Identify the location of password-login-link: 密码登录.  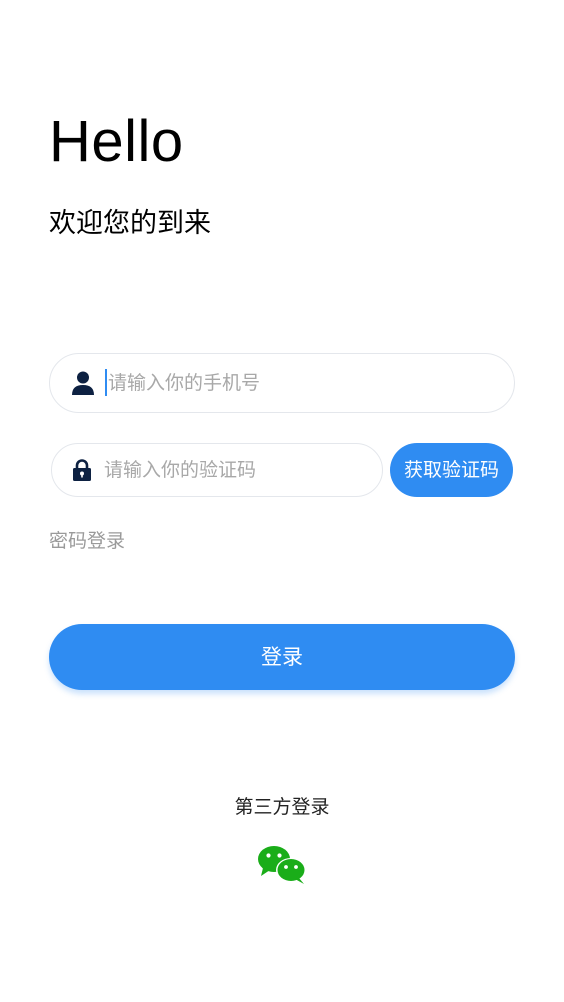
(87, 541).